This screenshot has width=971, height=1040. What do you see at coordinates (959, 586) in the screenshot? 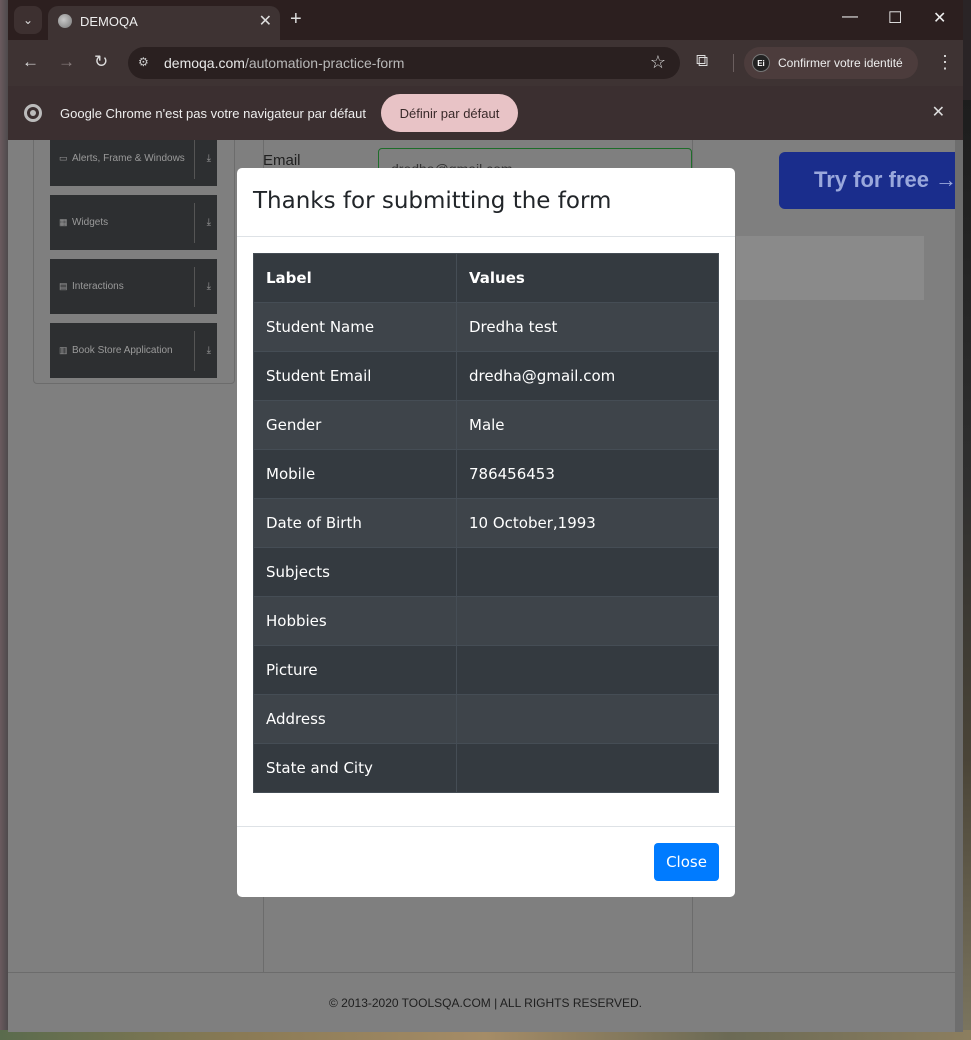
I see `scroll-shadow` at bounding box center [959, 586].